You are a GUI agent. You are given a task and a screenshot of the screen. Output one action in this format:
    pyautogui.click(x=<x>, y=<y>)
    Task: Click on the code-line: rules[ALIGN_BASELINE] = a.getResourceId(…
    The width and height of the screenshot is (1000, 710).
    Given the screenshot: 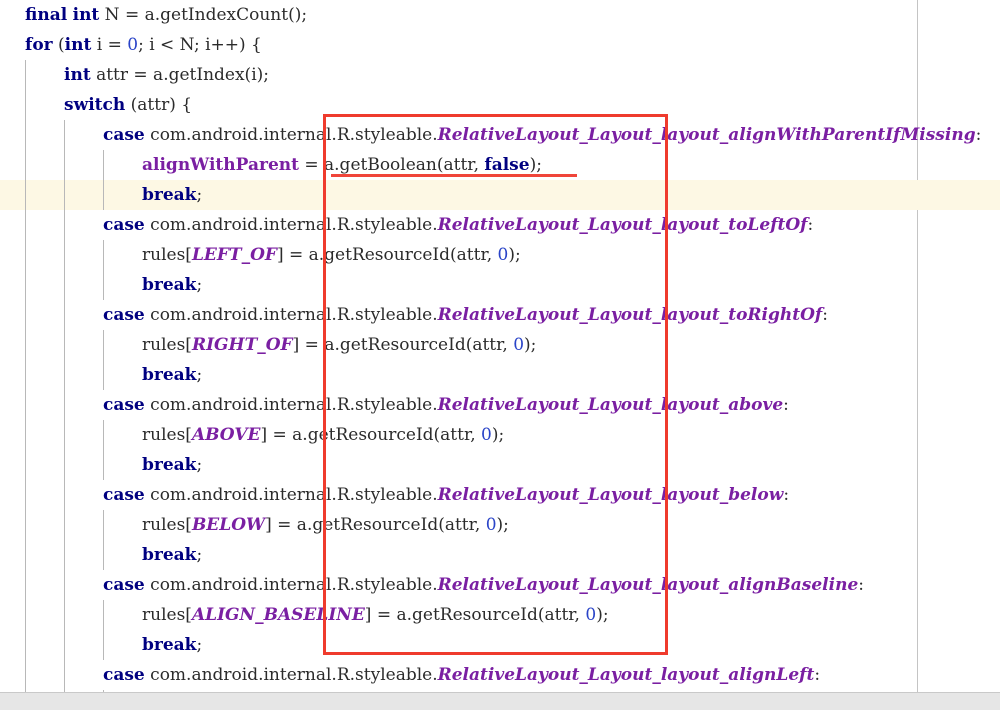 What is the action you would take?
    pyautogui.click(x=500, y=615)
    